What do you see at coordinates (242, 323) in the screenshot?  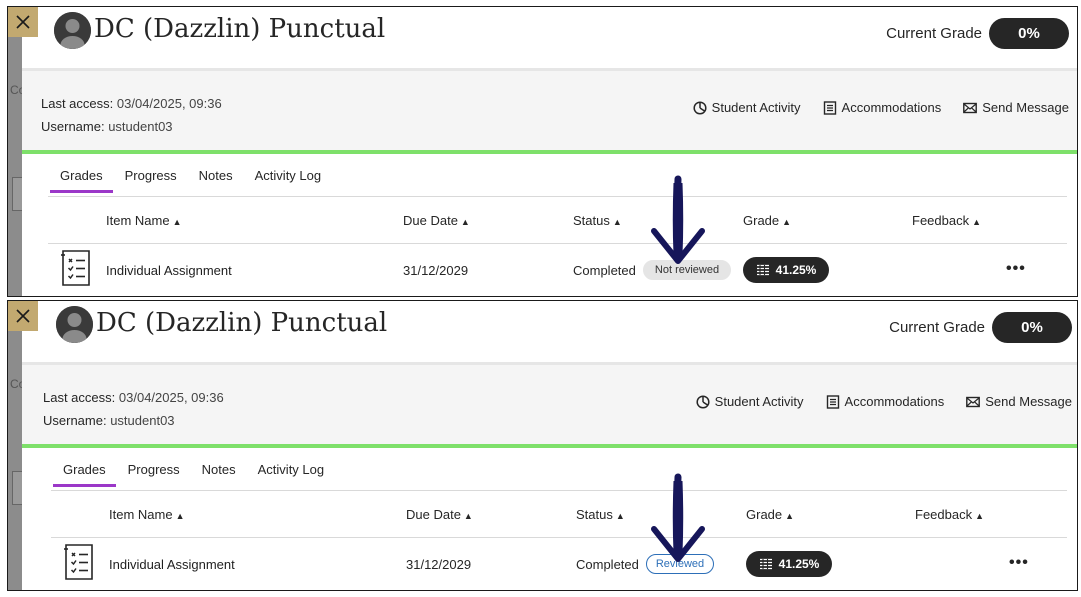 I see `student-name: DC (Dazzlin) Punctual` at bounding box center [242, 323].